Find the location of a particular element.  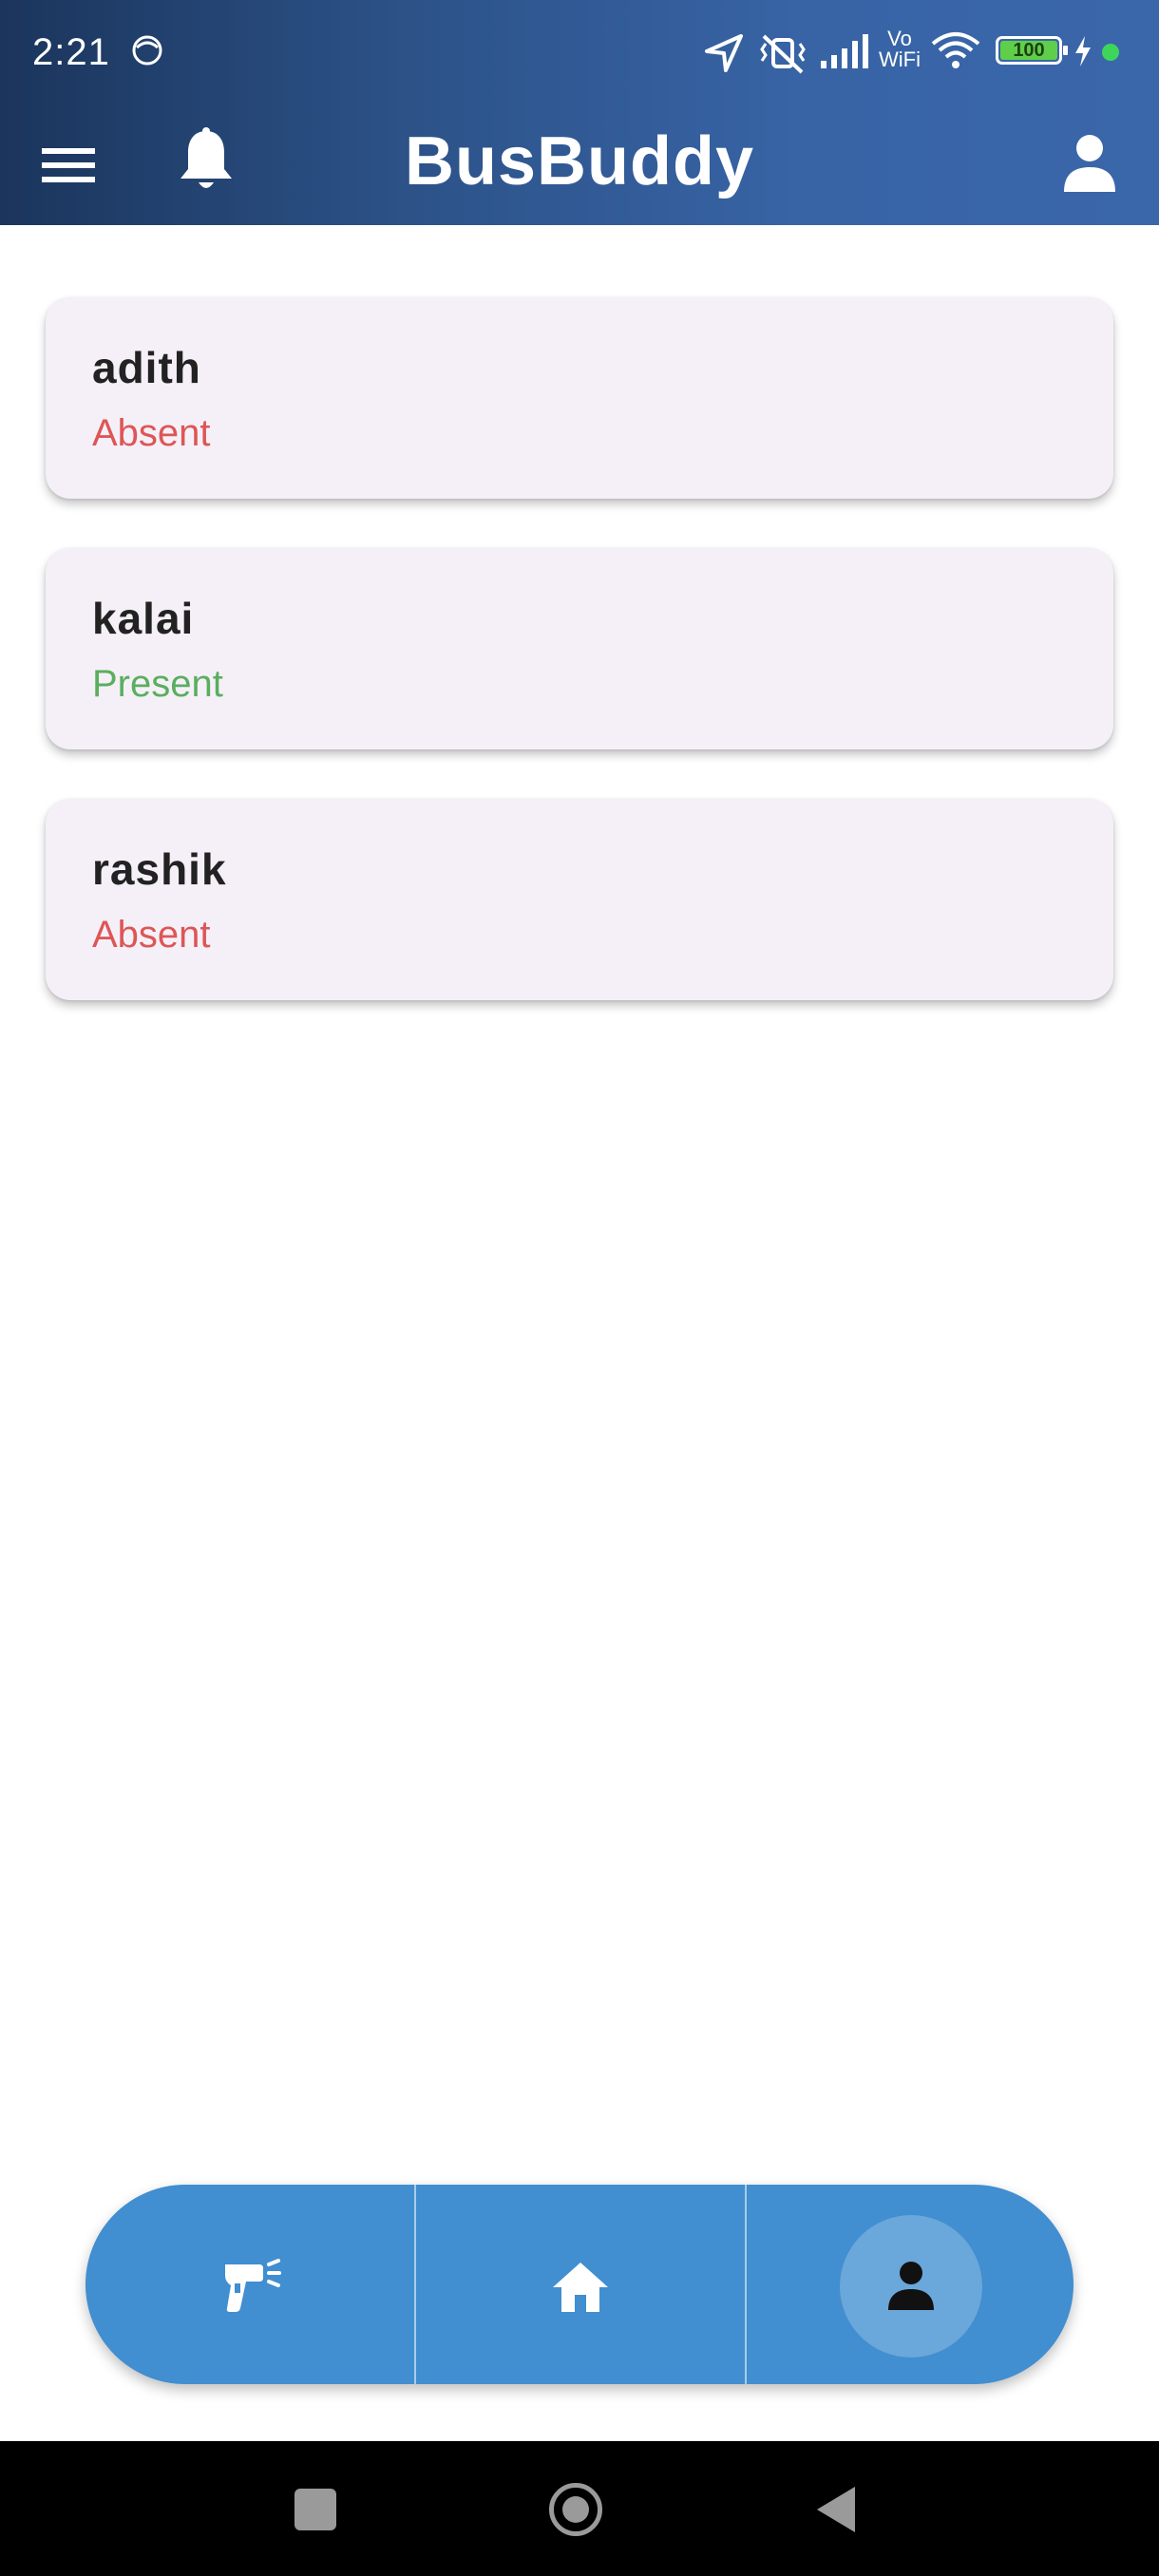

header: 2:21 Vo WiFi 100 BusBuddy is located at coordinates (579, 112).